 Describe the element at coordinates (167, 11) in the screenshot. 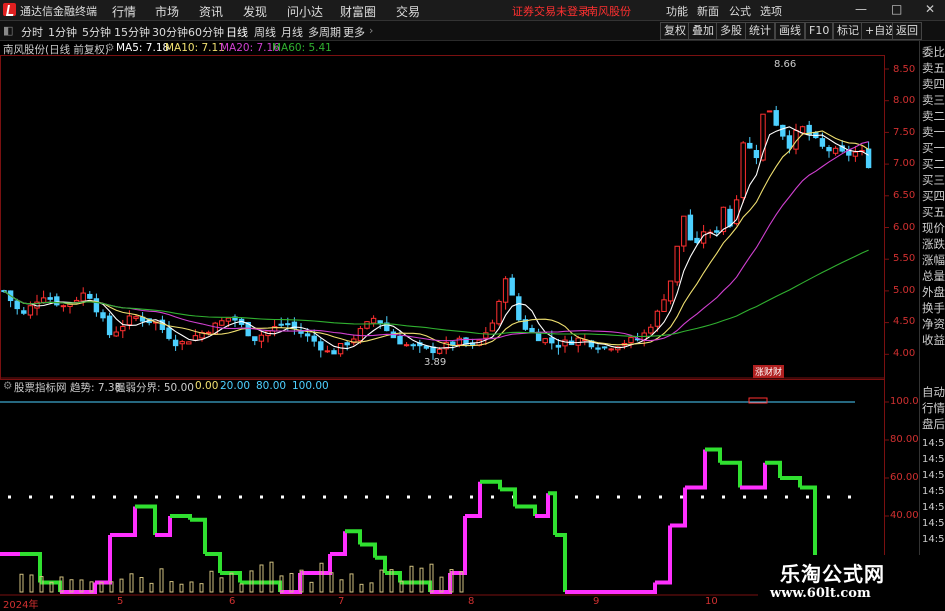

I see `menu-shichang: 市场` at that location.